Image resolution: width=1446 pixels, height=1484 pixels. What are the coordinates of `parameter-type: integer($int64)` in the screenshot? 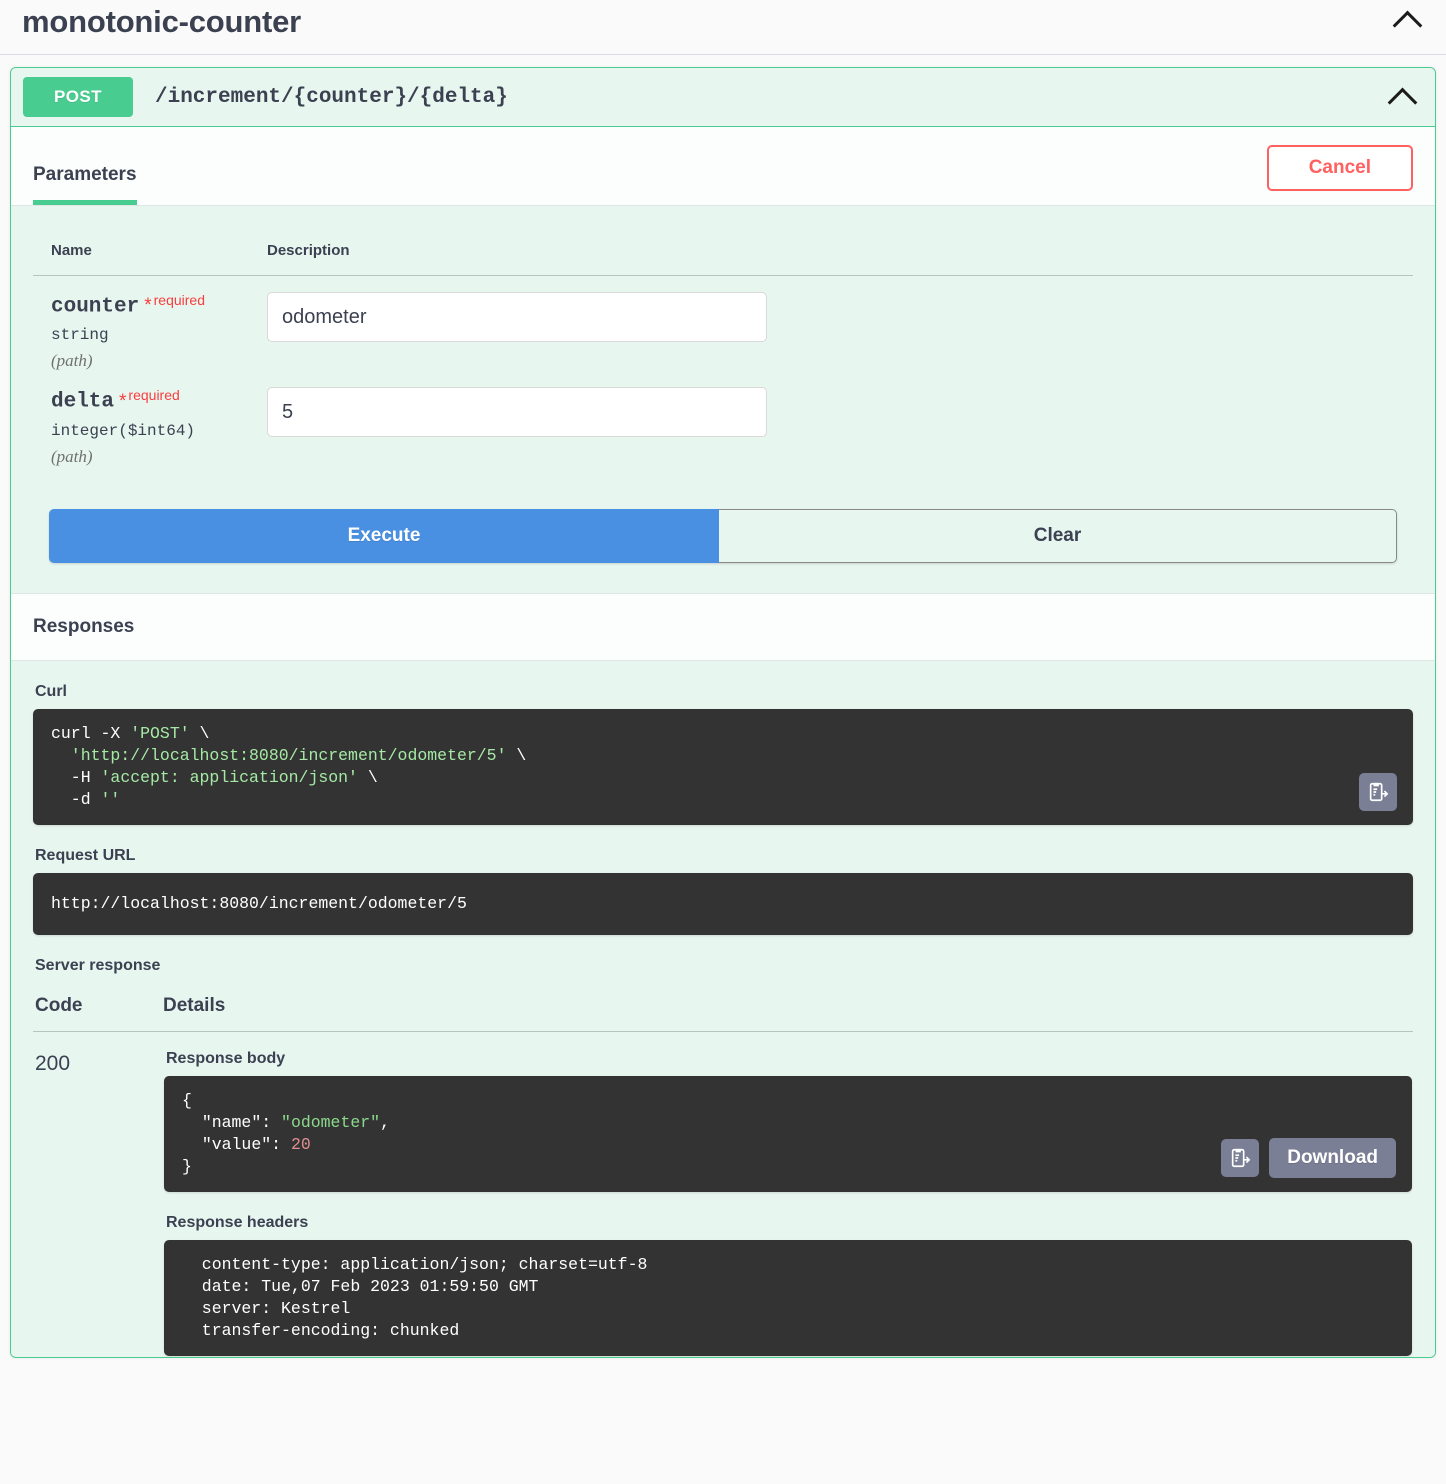 It's located at (123, 430).